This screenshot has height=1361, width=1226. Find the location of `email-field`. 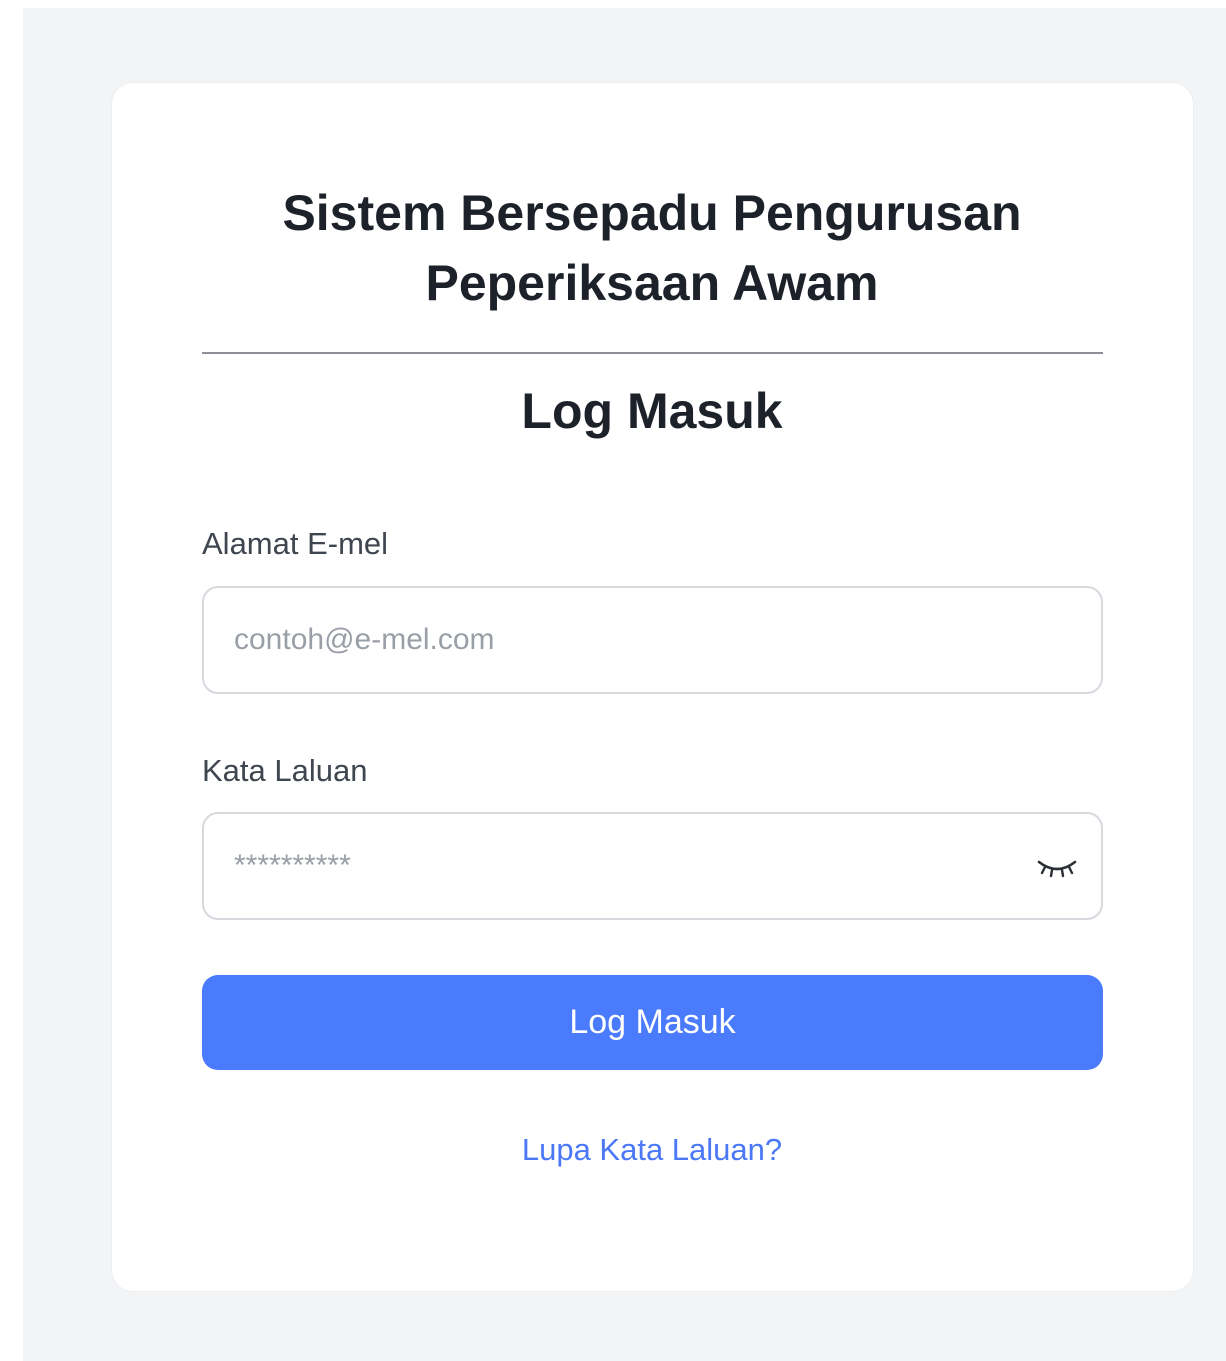

email-field is located at coordinates (629, 640).